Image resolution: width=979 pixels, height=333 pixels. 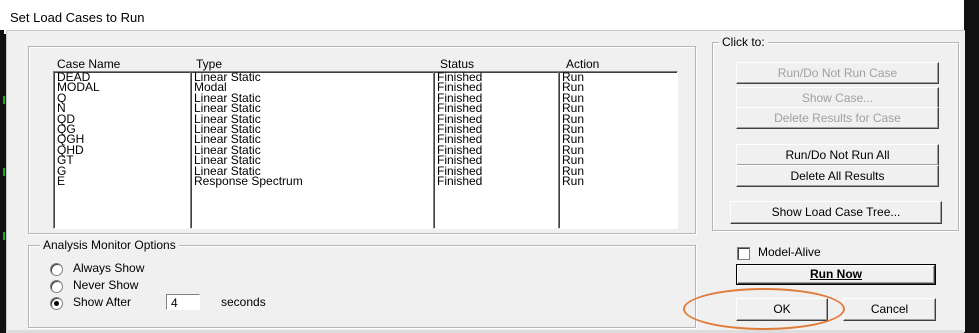 What do you see at coordinates (312, 181) in the screenshot?
I see `case-type-cell: Response Spectrum` at bounding box center [312, 181].